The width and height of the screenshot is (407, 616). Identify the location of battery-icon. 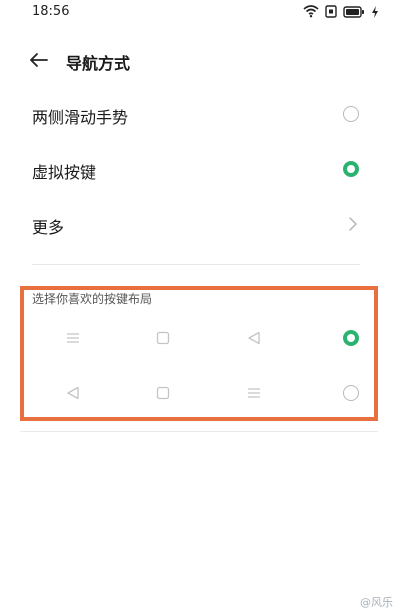
(354, 12).